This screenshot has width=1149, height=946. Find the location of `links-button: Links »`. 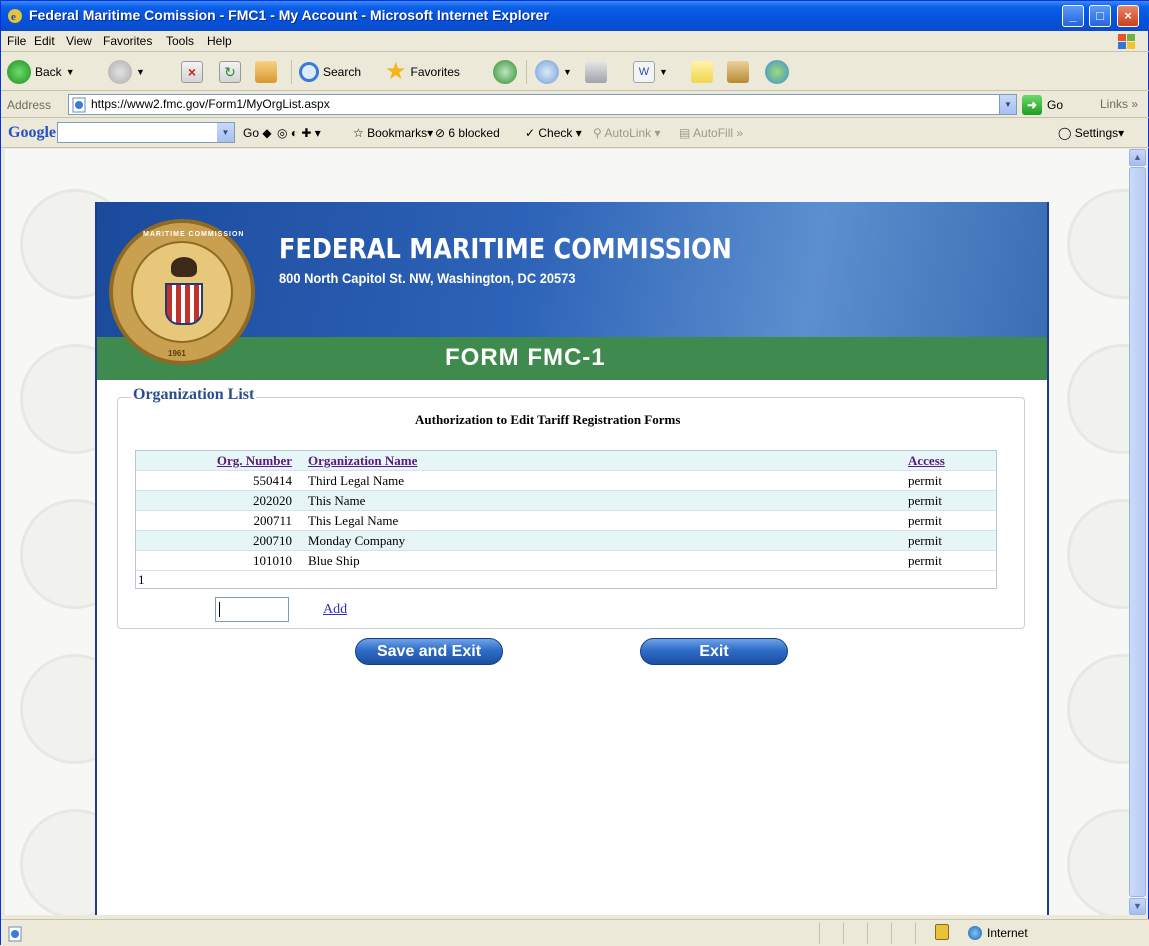

links-button: Links » is located at coordinates (1119, 104).